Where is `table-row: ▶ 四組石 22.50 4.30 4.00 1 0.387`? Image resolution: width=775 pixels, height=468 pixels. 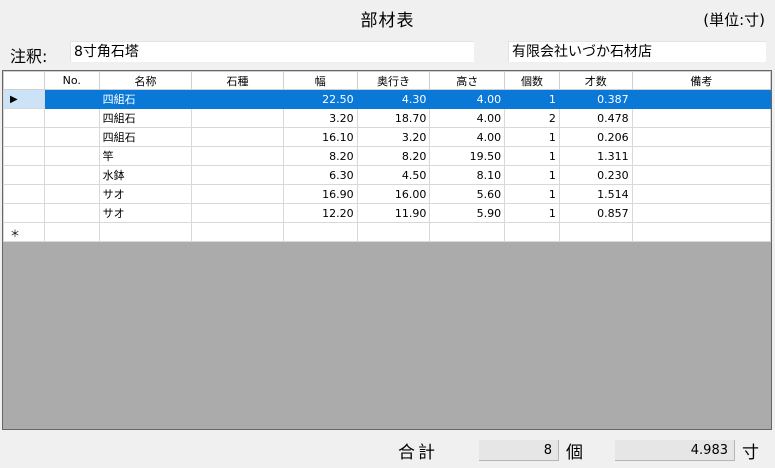
table-row: ▶ 四組石 22.50 4.30 4.00 1 0.387 is located at coordinates (387, 99).